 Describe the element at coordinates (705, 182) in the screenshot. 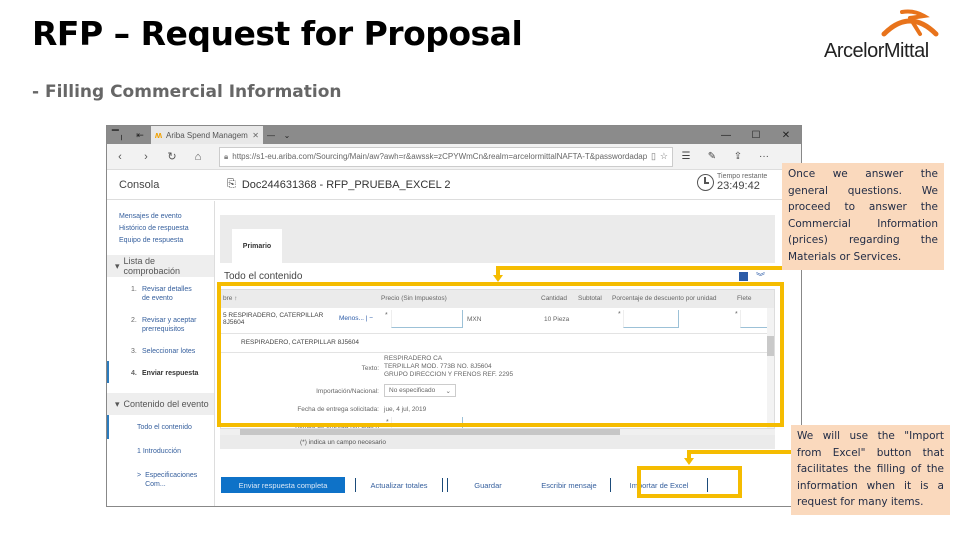

I see `clock-icon` at that location.